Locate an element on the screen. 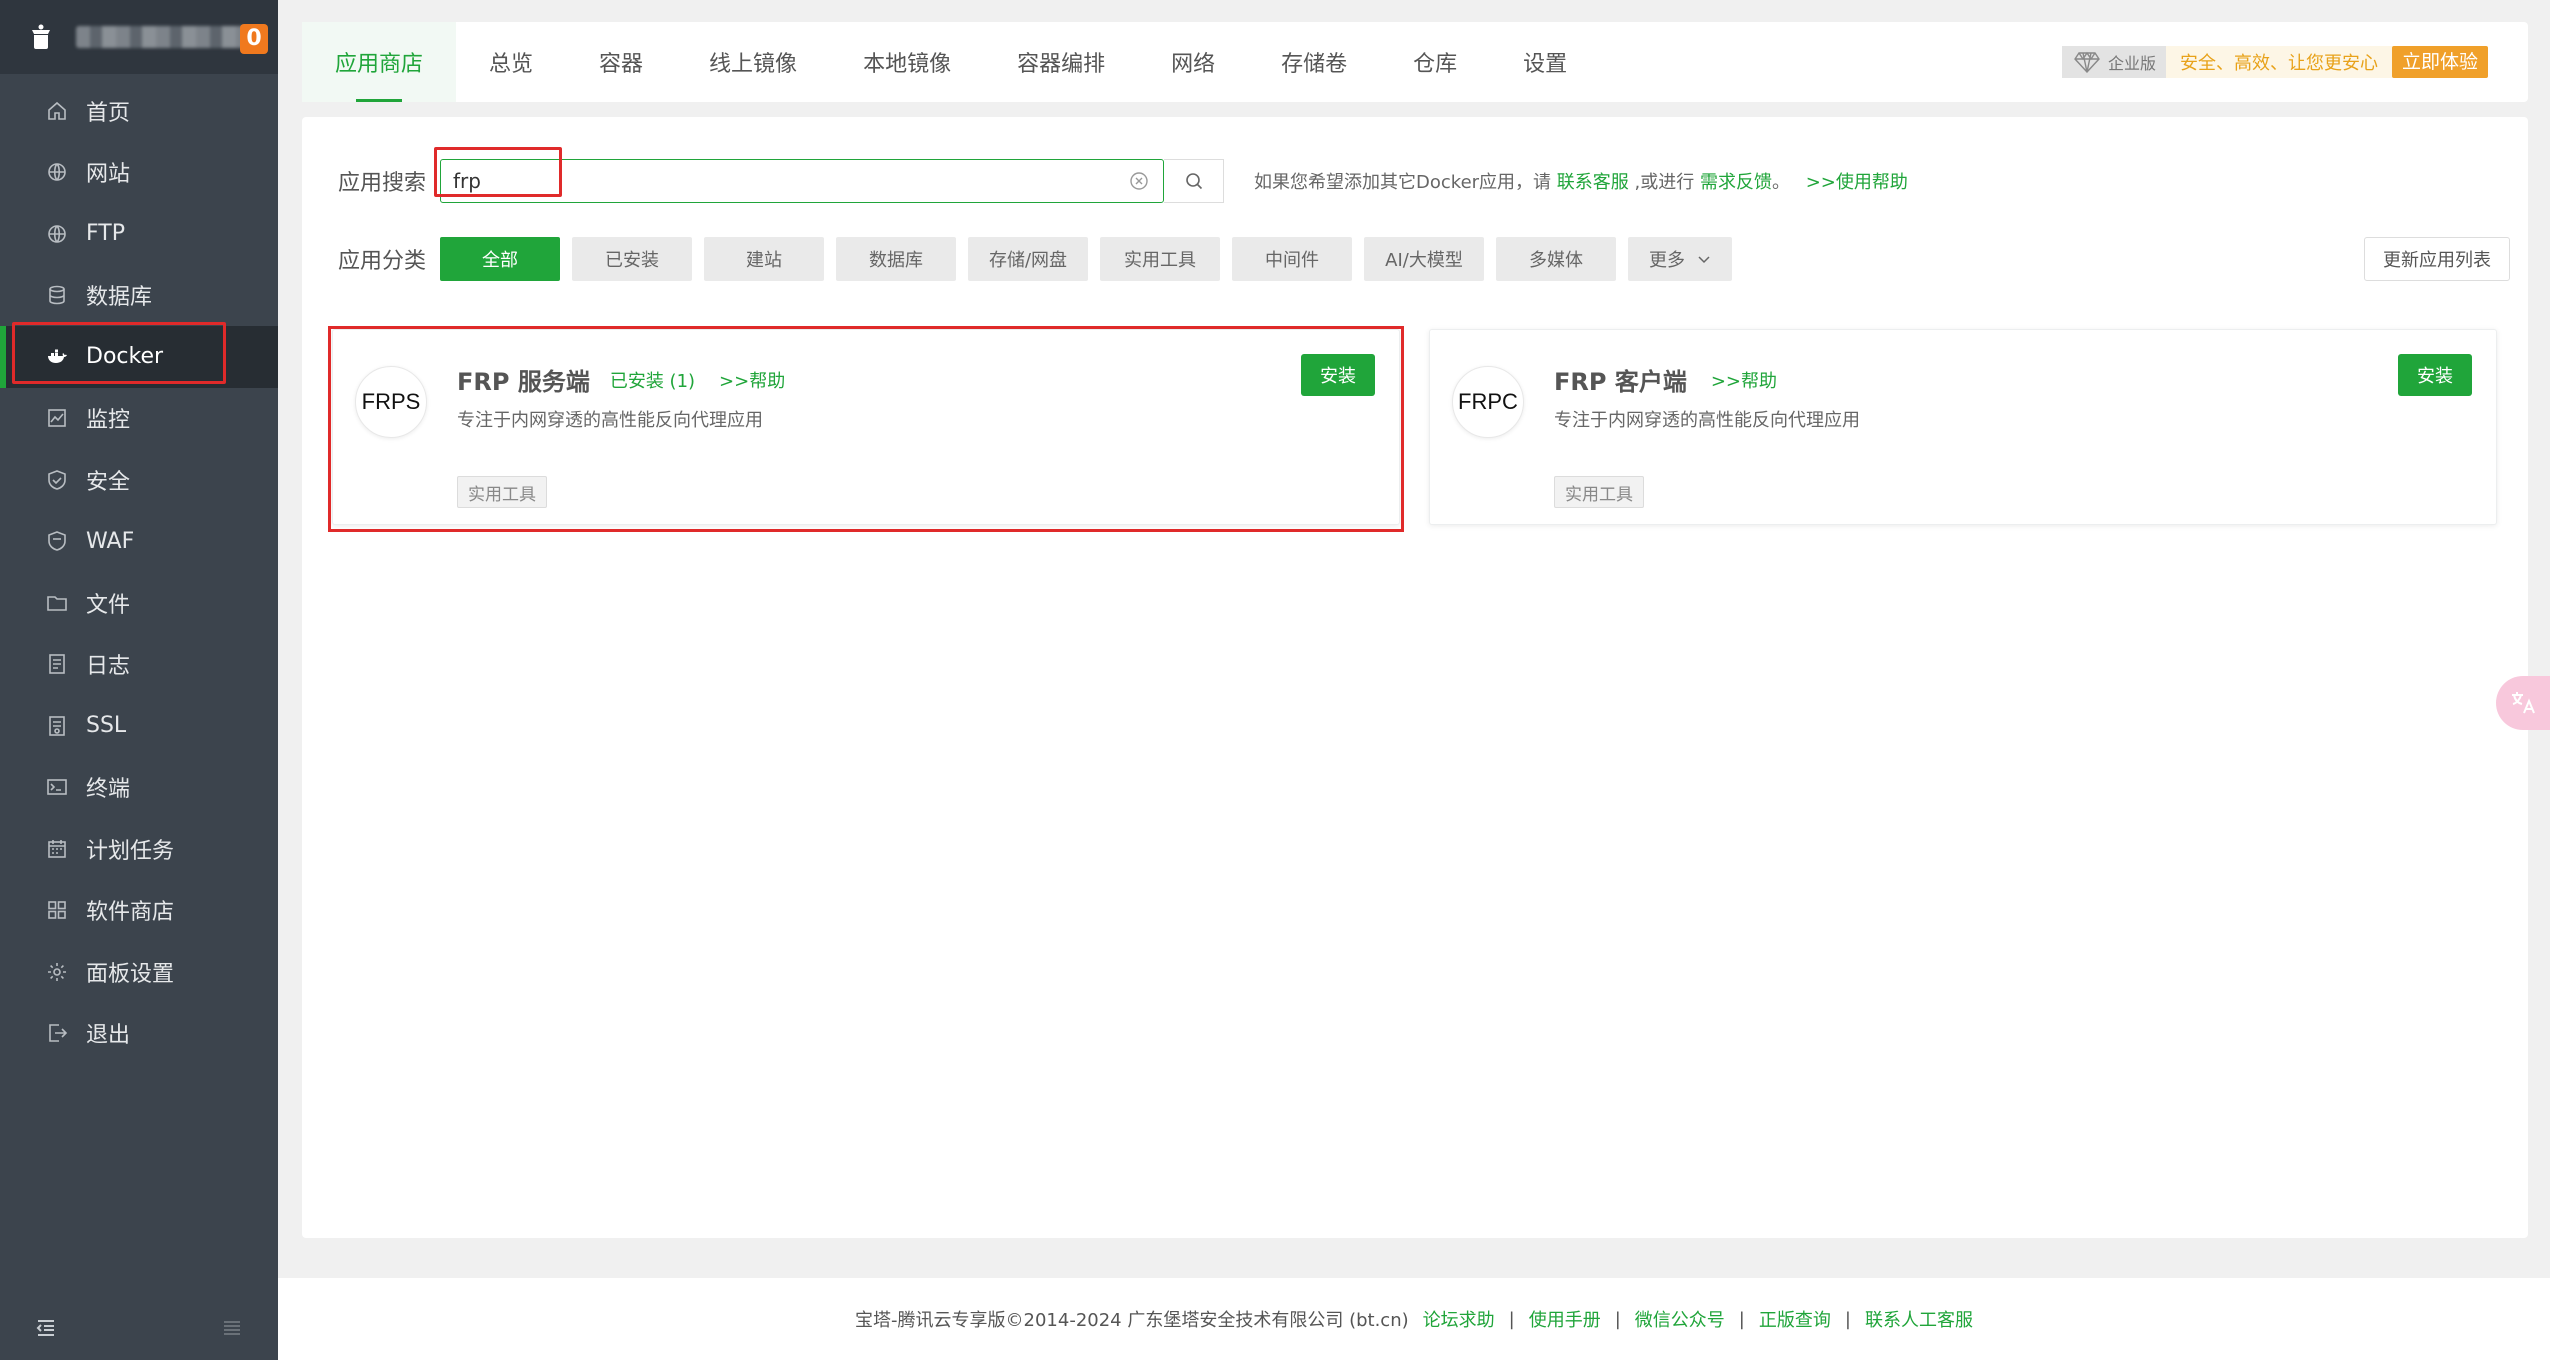 The height and width of the screenshot is (1360, 2550). sidebar-item-label: WAF is located at coordinates (110, 541).